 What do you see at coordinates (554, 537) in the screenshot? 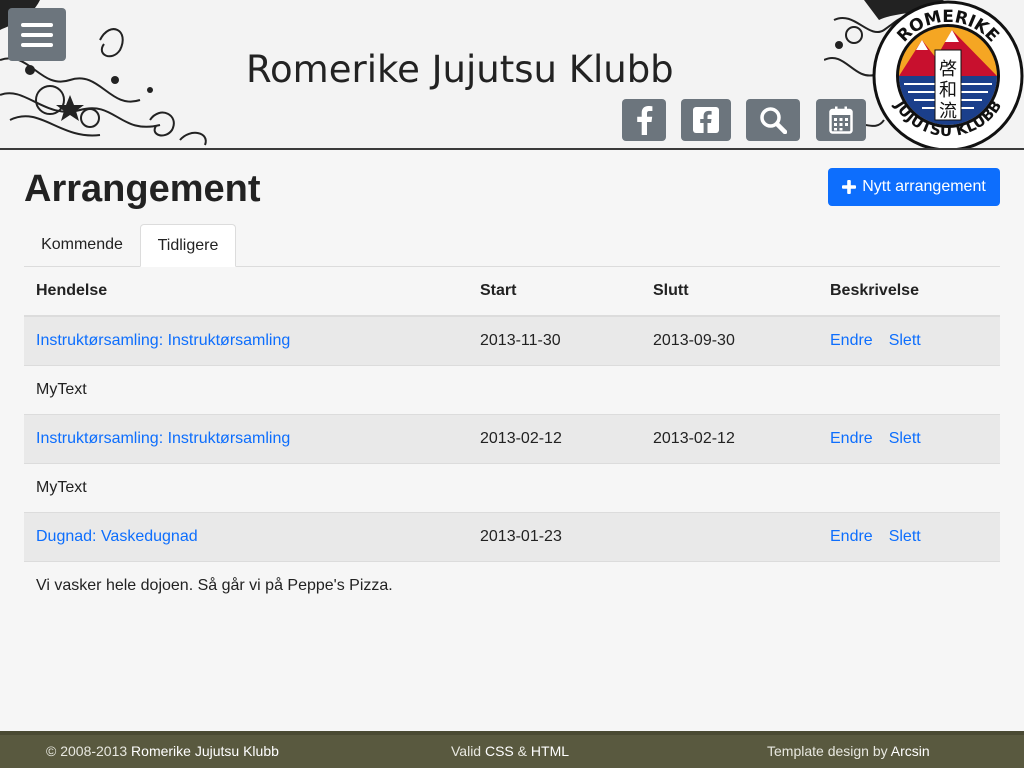
I see `event-start: 2013-01-23` at bounding box center [554, 537].